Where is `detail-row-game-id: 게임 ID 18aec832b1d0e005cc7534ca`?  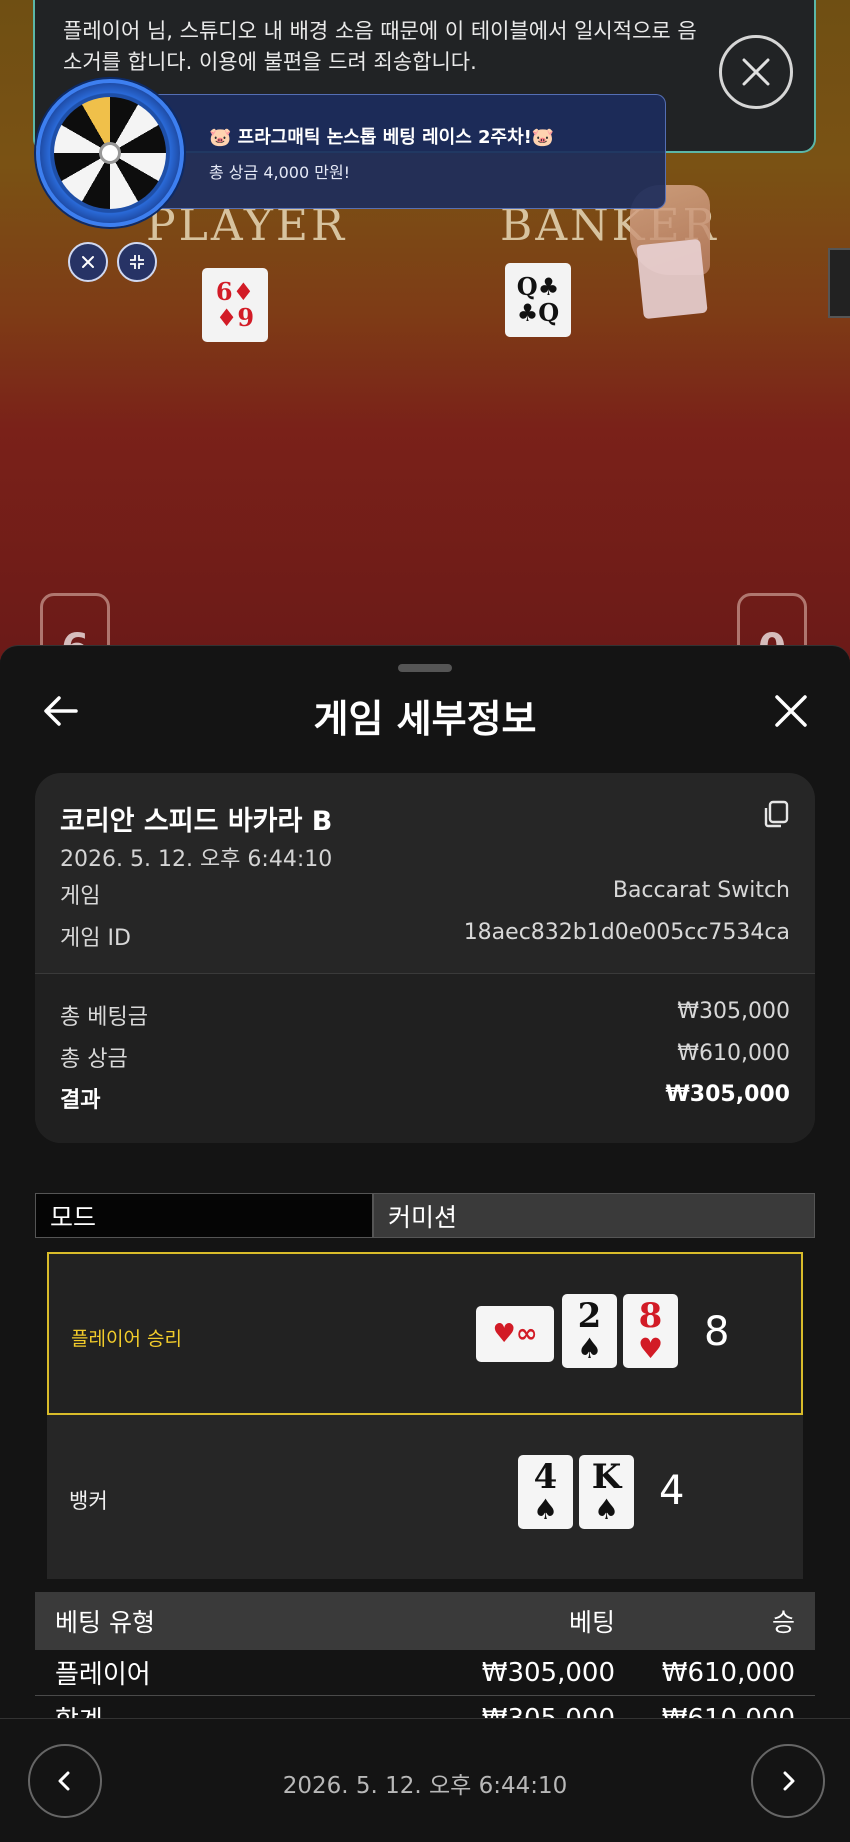 detail-row-game-id: 게임 ID 18aec832b1d0e005cc7534ca is located at coordinates (425, 936).